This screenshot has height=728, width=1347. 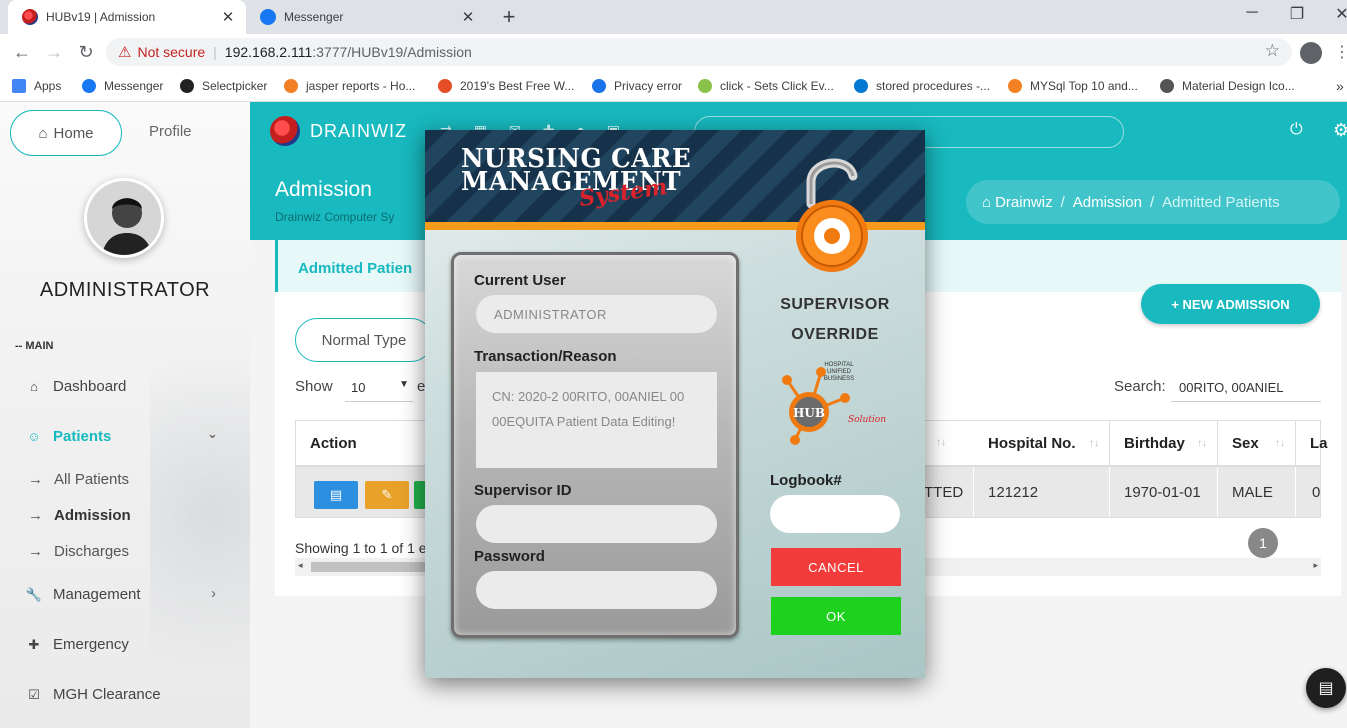 What do you see at coordinates (1338, 14) in the screenshot?
I see `close-window-icon: ✕` at bounding box center [1338, 14].